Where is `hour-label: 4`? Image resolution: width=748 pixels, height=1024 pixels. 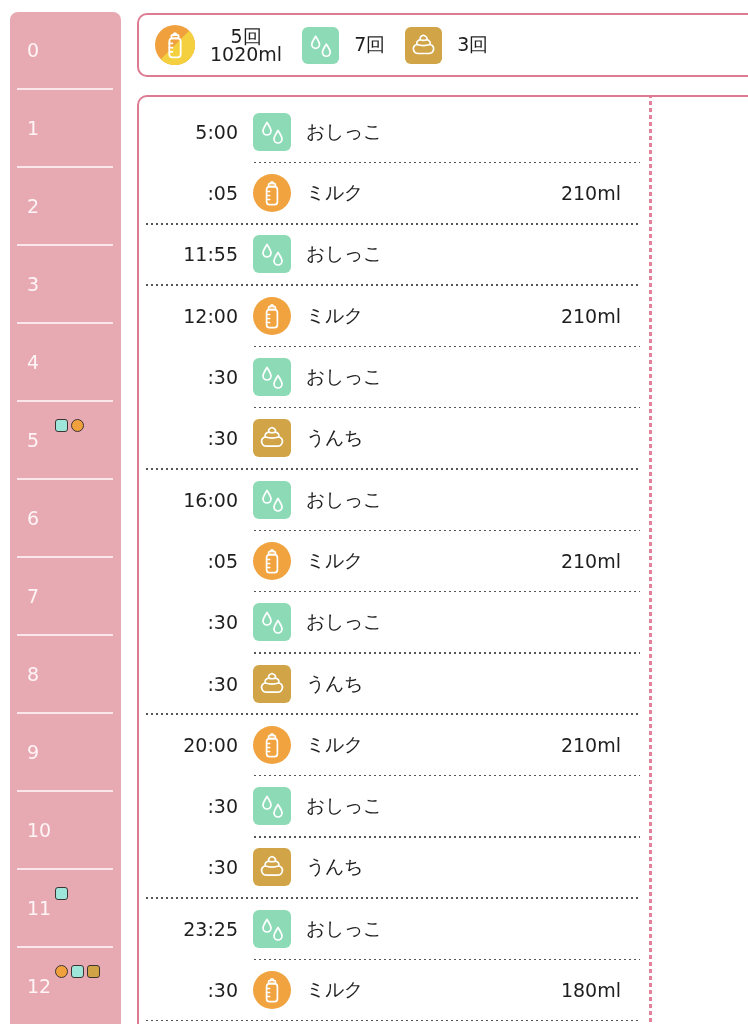
hour-label: 4 is located at coordinates (34, 362).